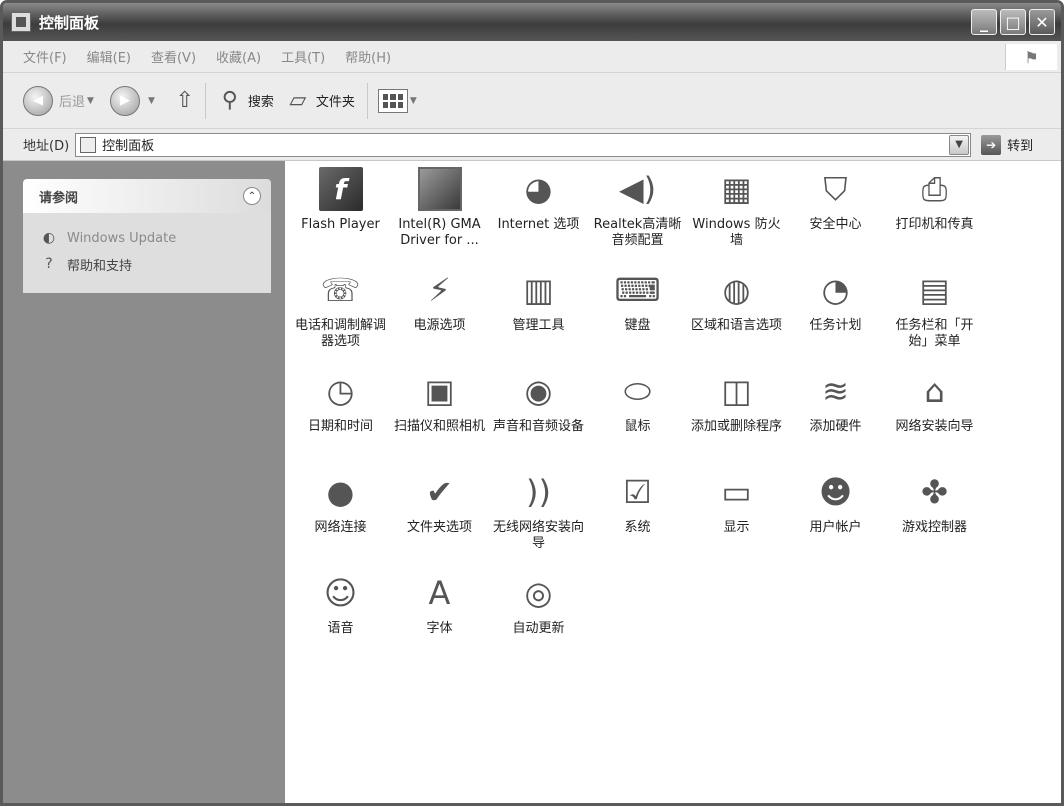  I want to click on see-also-body: ◐ Windows Update ? 帮助和支持, so click(147, 253).